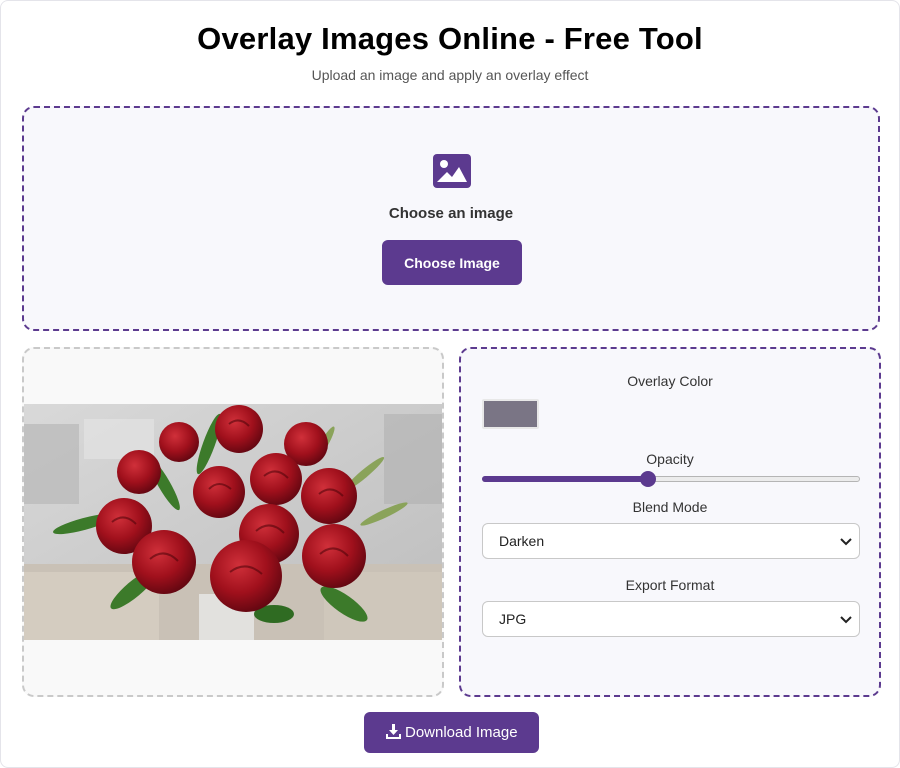 The image size is (900, 768). What do you see at coordinates (648, 479) in the screenshot?
I see `slider-thumb` at bounding box center [648, 479].